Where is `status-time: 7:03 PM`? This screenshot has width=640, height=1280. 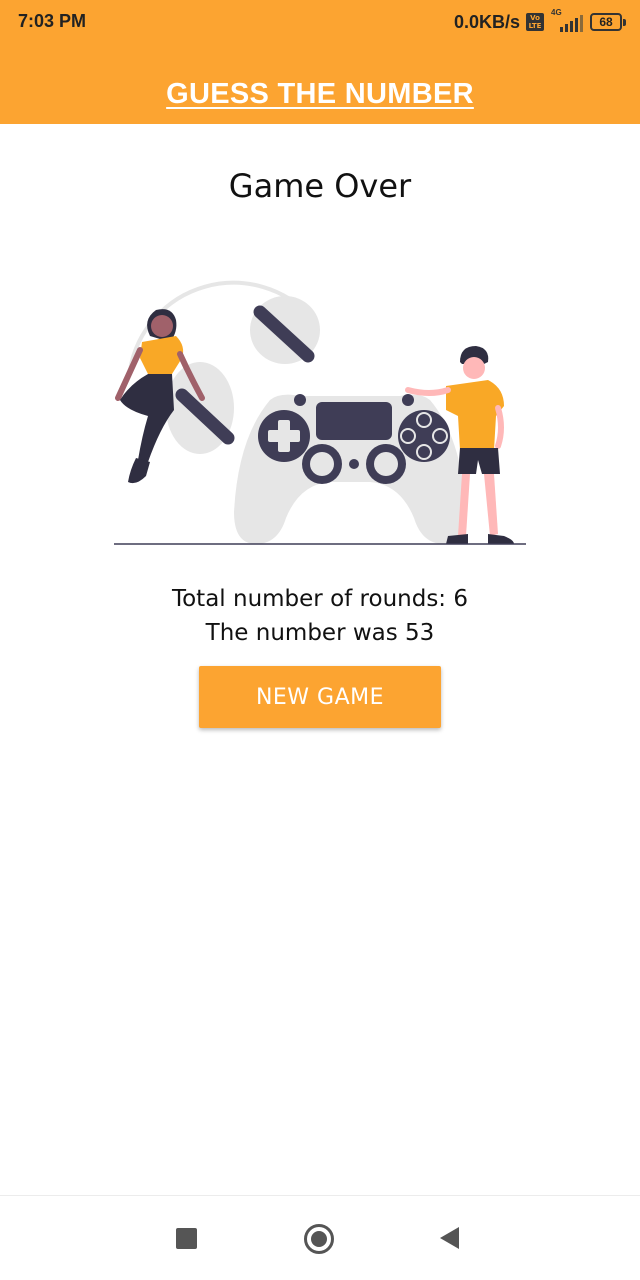 status-time: 7:03 PM is located at coordinates (52, 21).